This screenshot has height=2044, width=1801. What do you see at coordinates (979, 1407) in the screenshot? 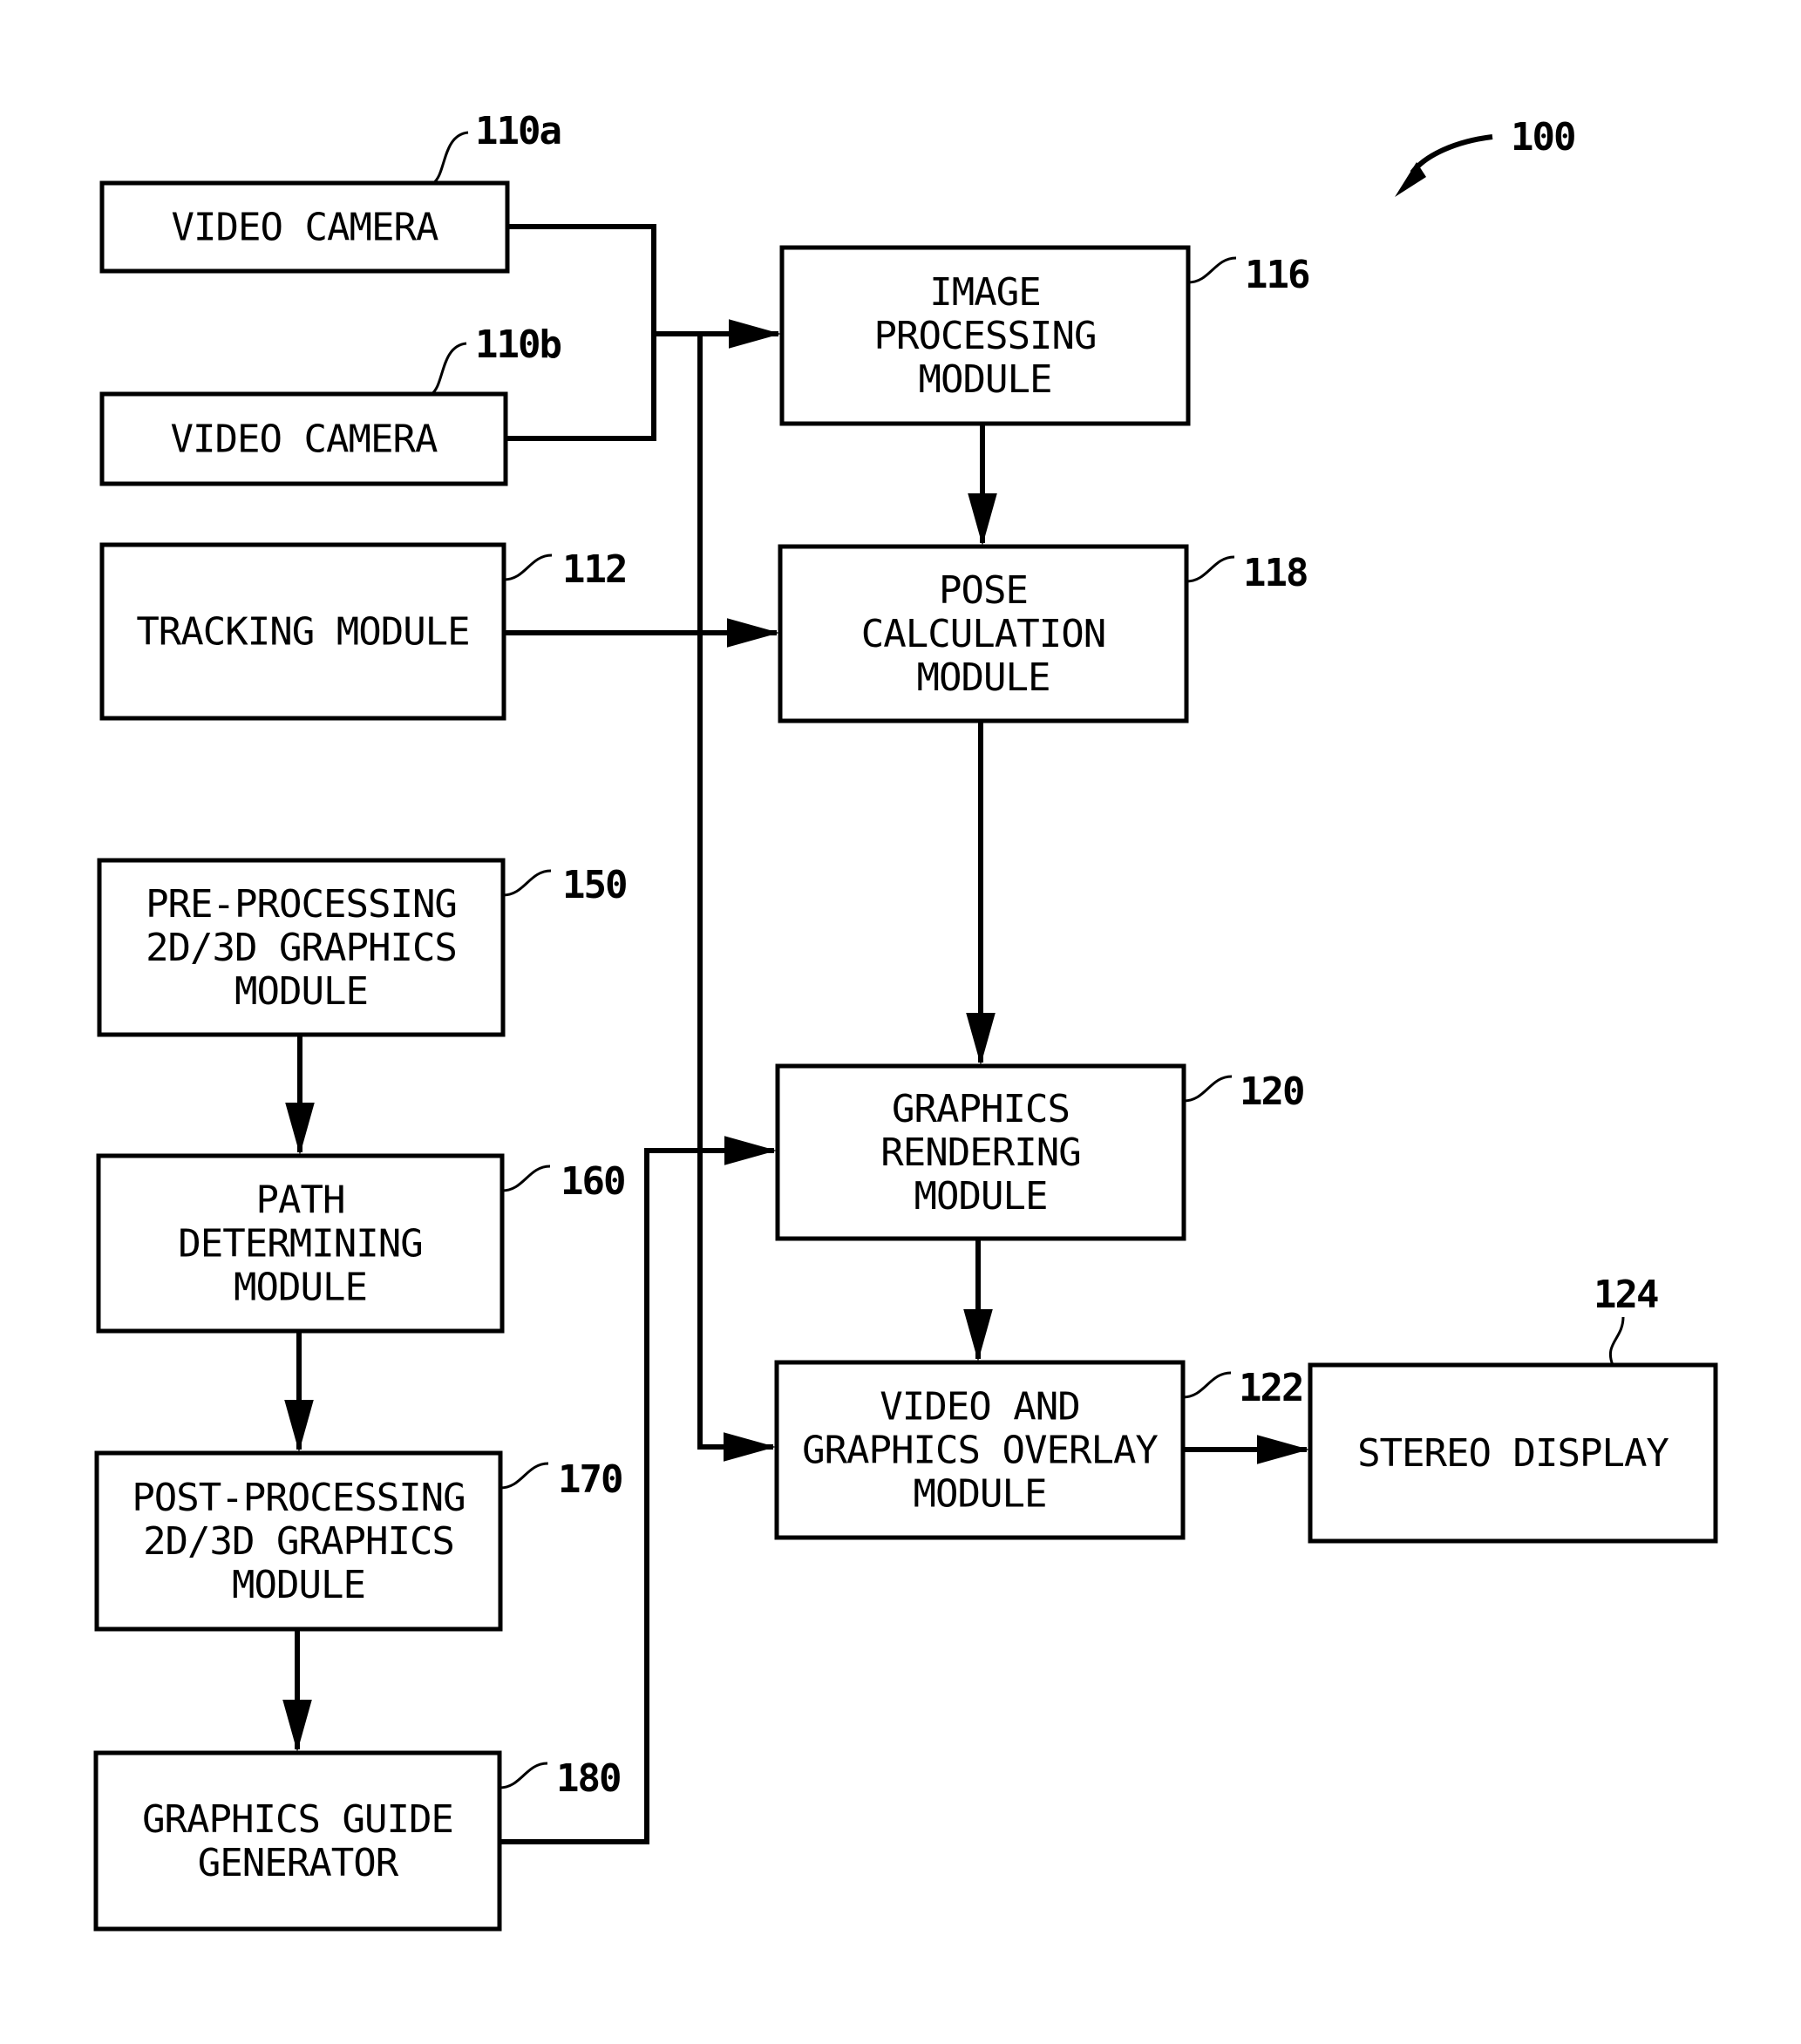
I see `block-label-line: VIDEO AND` at bounding box center [979, 1407].